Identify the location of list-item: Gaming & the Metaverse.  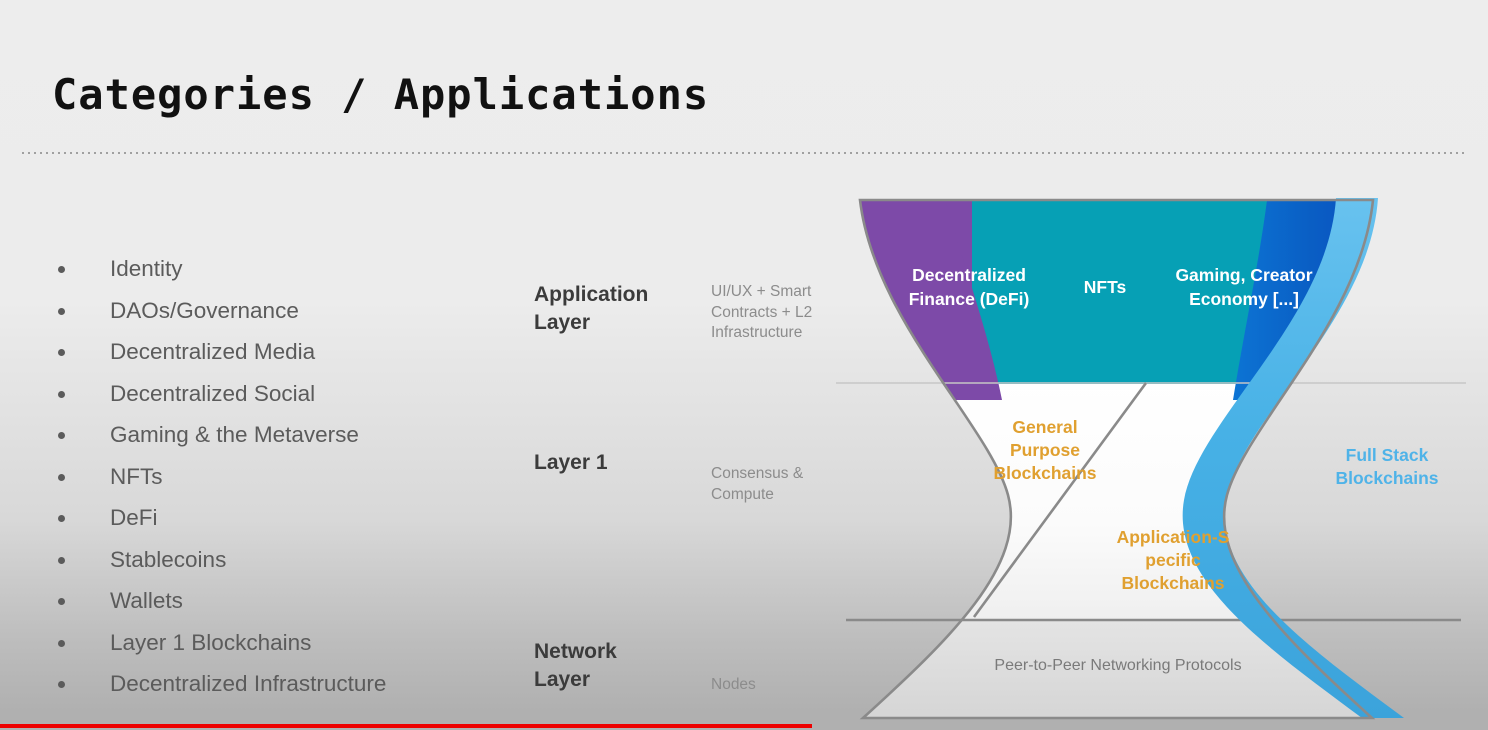
(282, 439).